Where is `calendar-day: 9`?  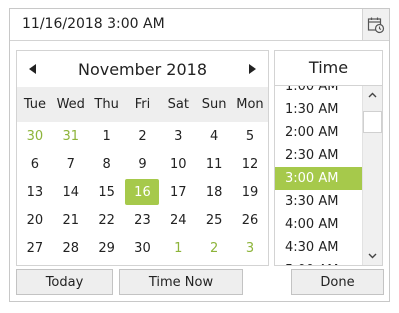
calendar-day: 9 is located at coordinates (143, 164).